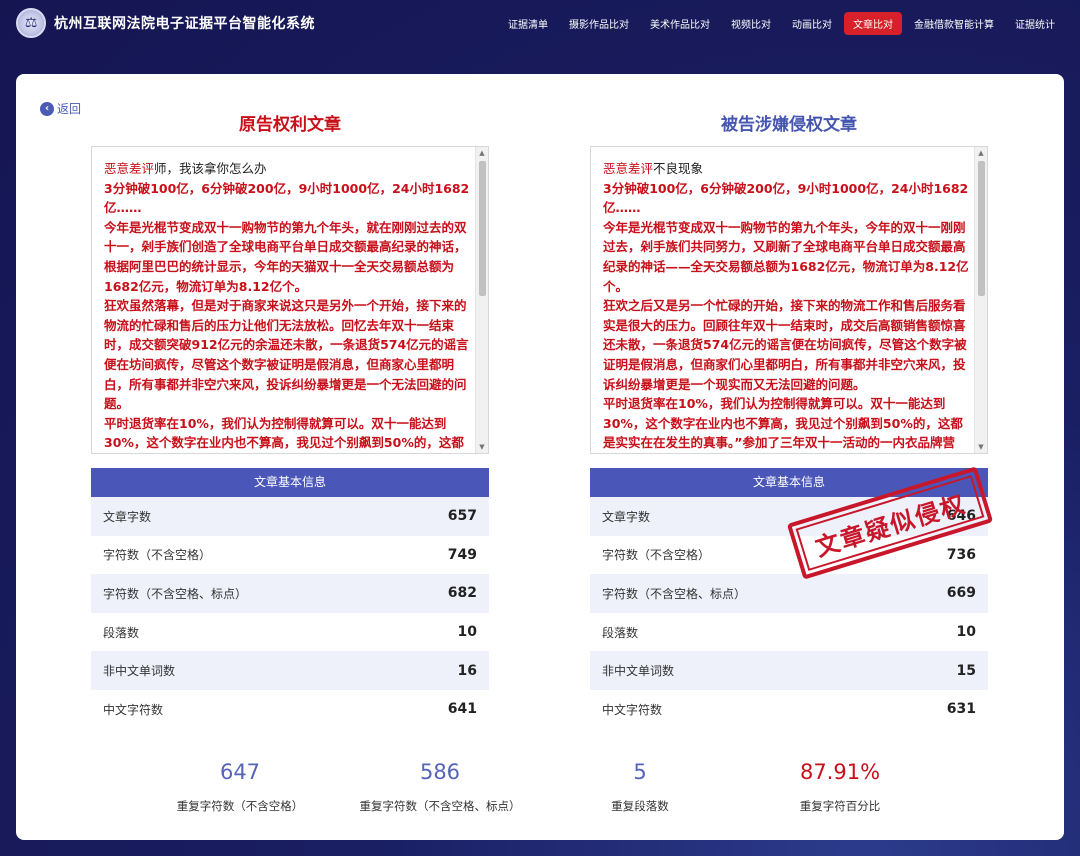 Image resolution: width=1080 pixels, height=856 pixels. I want to click on nav-animation-compare: 动画比对, so click(812, 23).